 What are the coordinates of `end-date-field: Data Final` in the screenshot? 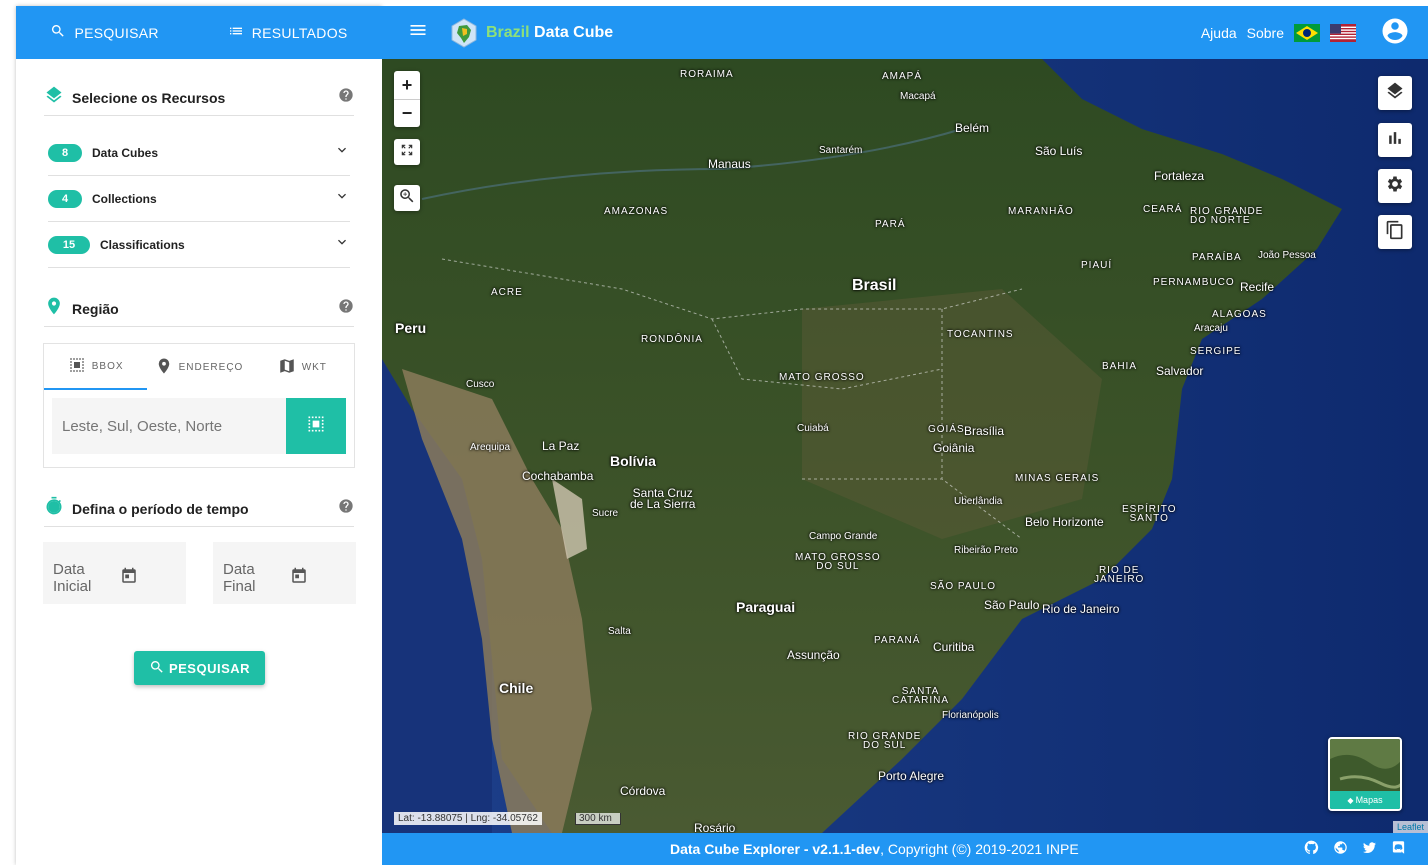 It's located at (284, 573).